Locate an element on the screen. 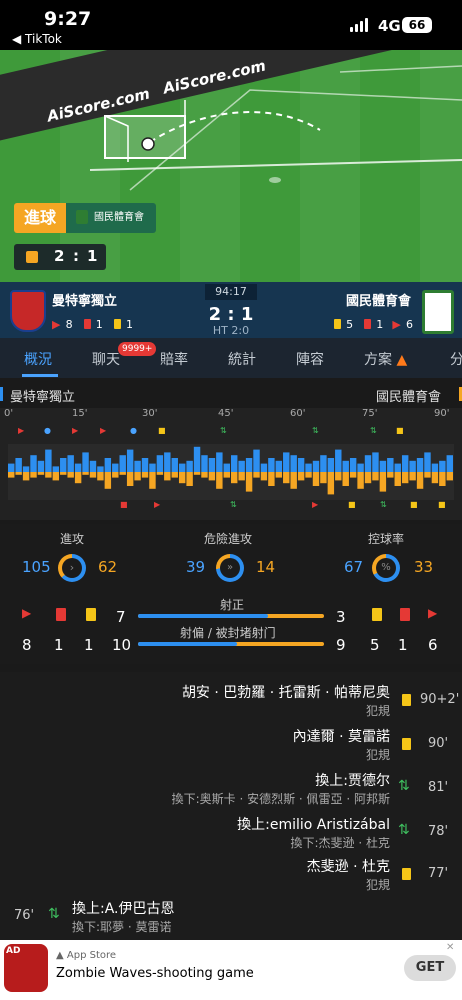  home-event-row: ▶ ● ▶ ▶ ● ■ ⇅ ⇅ ⇅ ■ is located at coordinates (231, 433).